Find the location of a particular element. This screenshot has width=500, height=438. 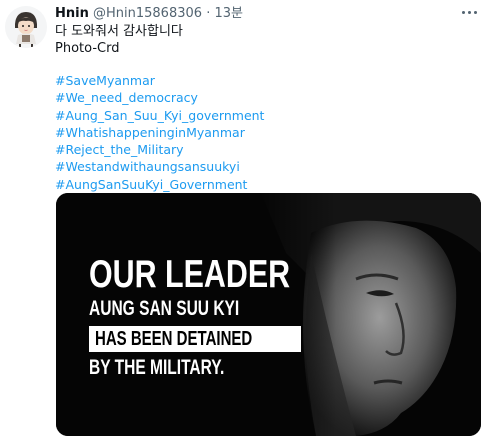

tweet-text: 다 도와줘서 감사합니다 Photo-Crd is located at coordinates (119, 40).